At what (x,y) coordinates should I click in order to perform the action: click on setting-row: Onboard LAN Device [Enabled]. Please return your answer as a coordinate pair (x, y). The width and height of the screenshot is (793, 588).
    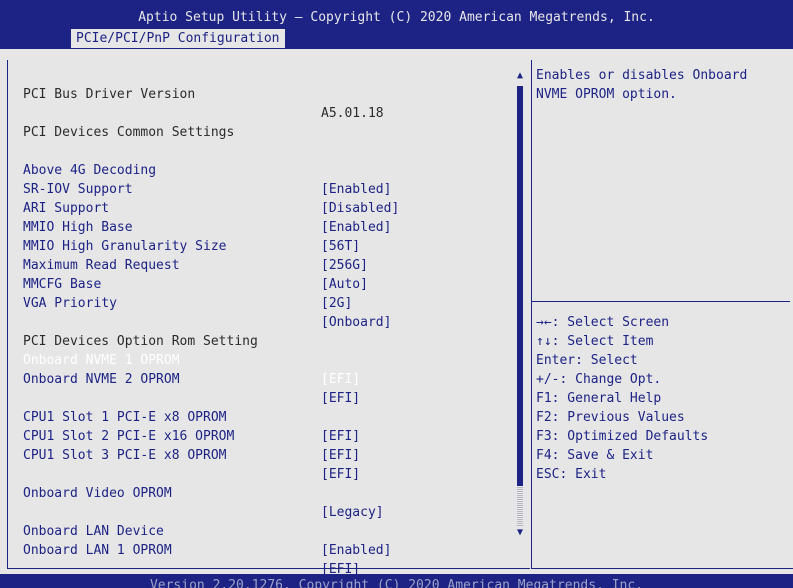
    Looking at the image, I should click on (207, 530).